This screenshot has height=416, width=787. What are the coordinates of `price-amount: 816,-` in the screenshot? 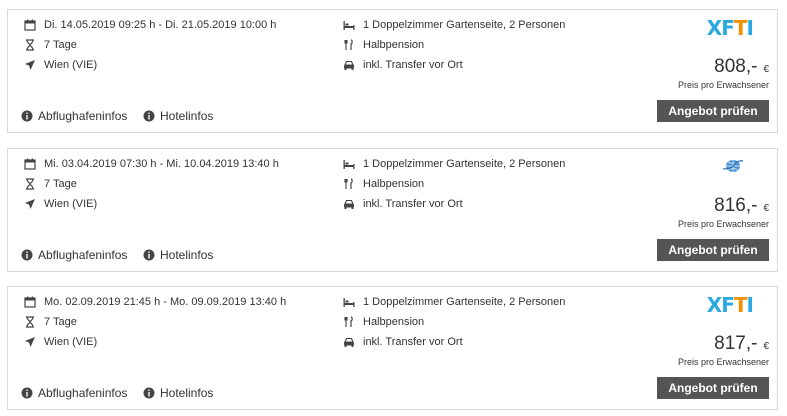 It's located at (736, 205).